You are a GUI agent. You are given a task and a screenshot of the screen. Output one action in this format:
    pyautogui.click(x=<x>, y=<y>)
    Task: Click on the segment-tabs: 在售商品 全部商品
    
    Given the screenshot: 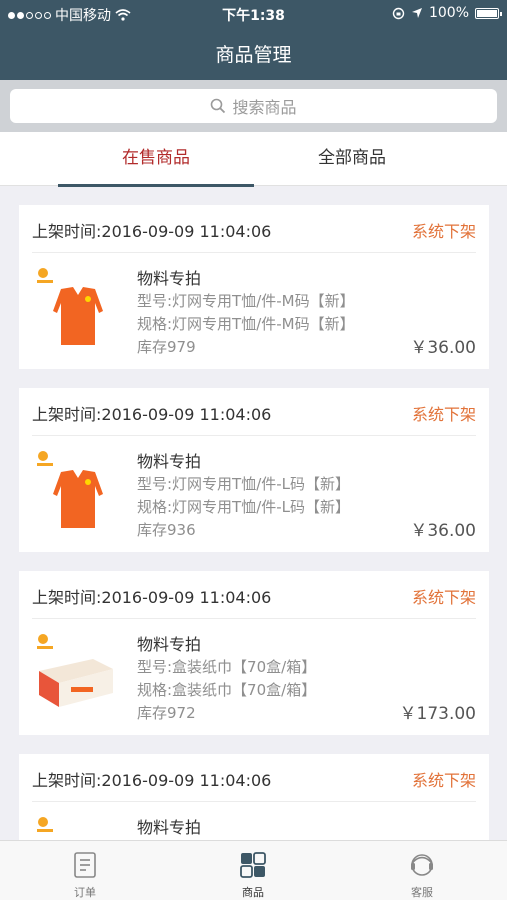 What is the action you would take?
    pyautogui.click(x=253, y=159)
    